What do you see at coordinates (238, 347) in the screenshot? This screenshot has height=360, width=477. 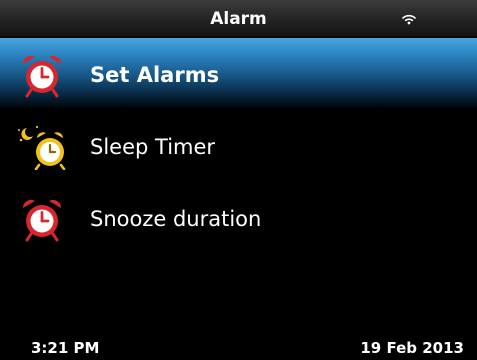 I see `status-bar: 3:21 PM 19 Feb 2013` at bounding box center [238, 347].